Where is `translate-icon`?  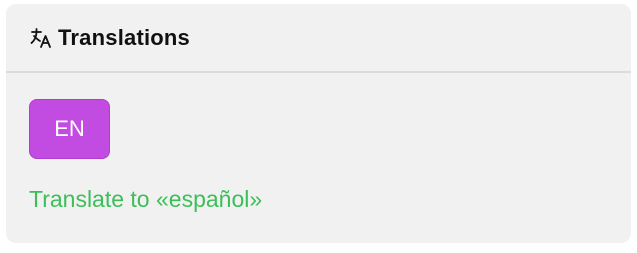
translate-icon is located at coordinates (41, 38).